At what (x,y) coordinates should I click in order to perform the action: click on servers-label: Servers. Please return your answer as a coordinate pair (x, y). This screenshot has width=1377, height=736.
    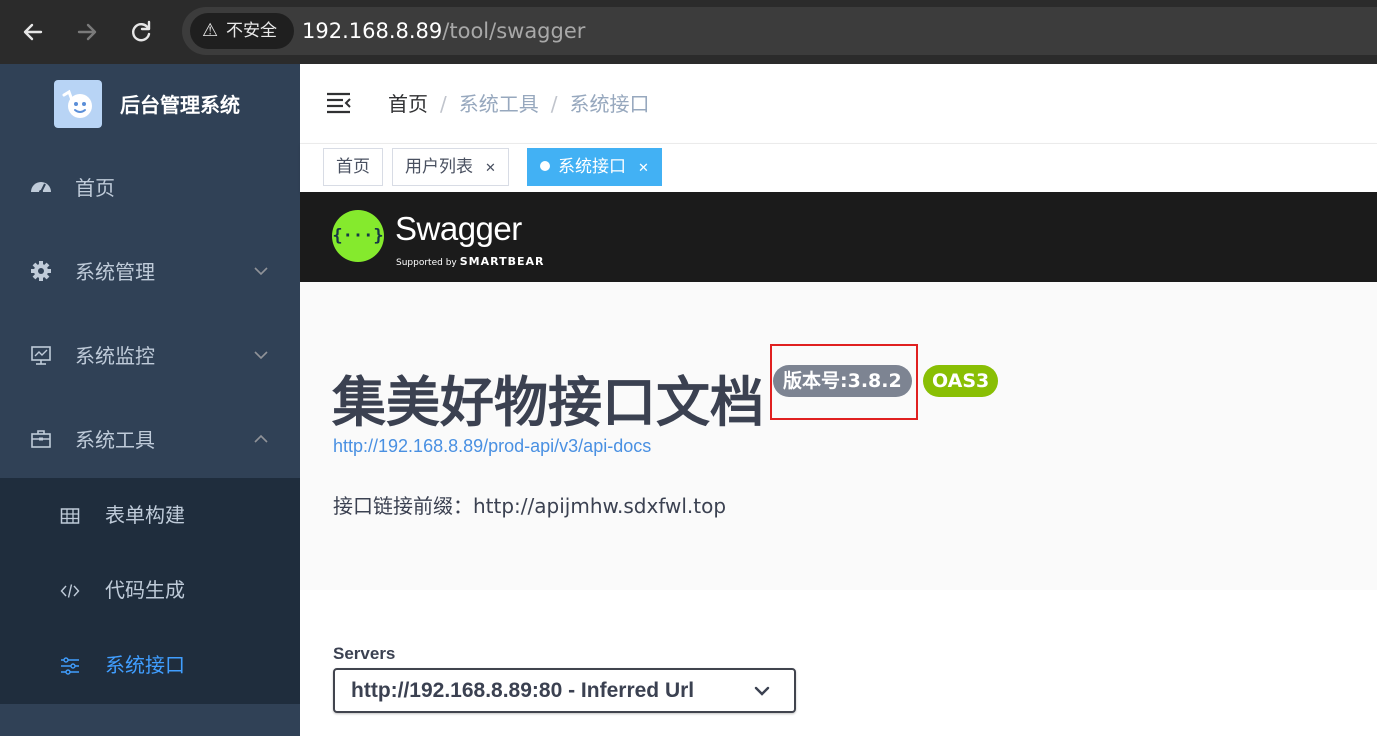
    Looking at the image, I should click on (364, 653).